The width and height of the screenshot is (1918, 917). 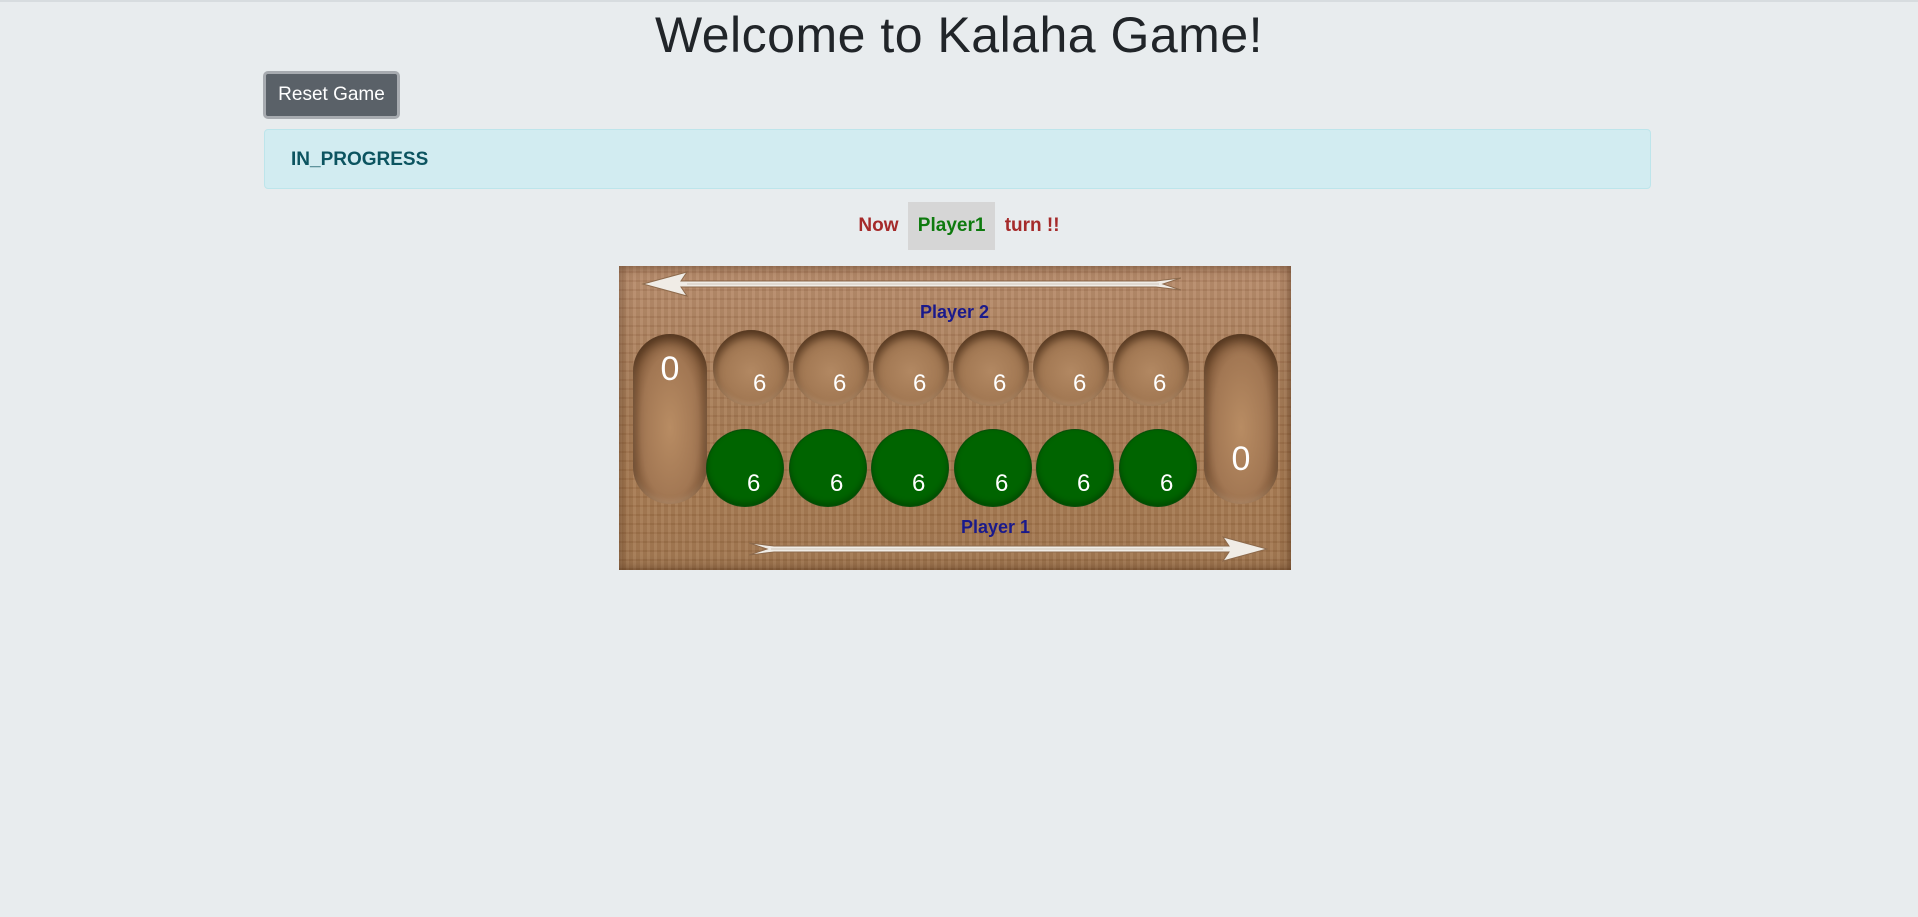 What do you see at coordinates (1241, 419) in the screenshot?
I see `player1-store: 0` at bounding box center [1241, 419].